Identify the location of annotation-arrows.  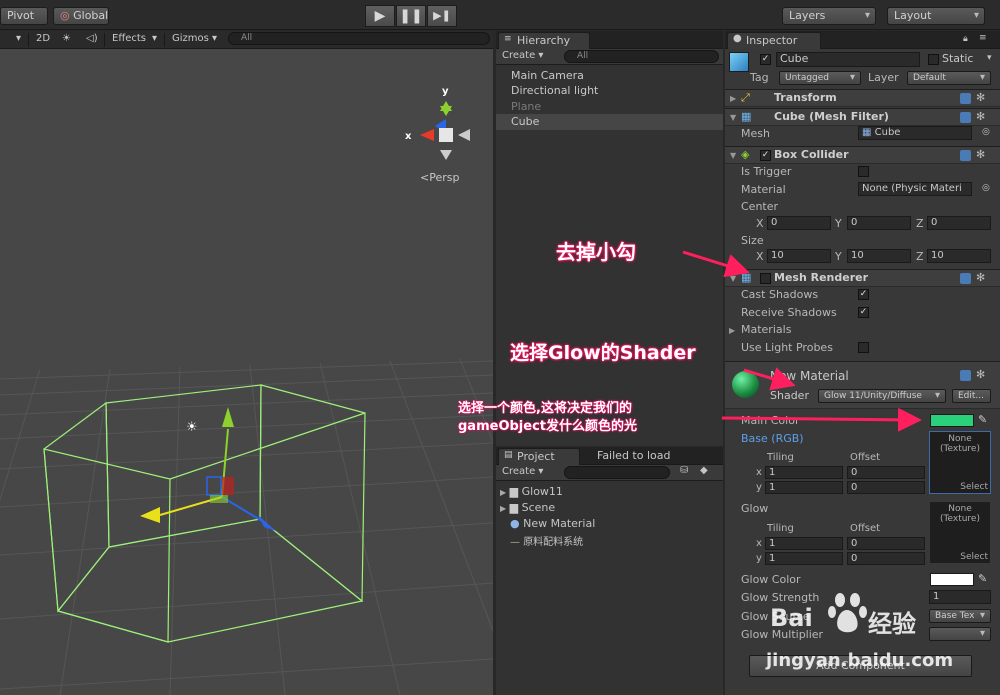
(802, 341).